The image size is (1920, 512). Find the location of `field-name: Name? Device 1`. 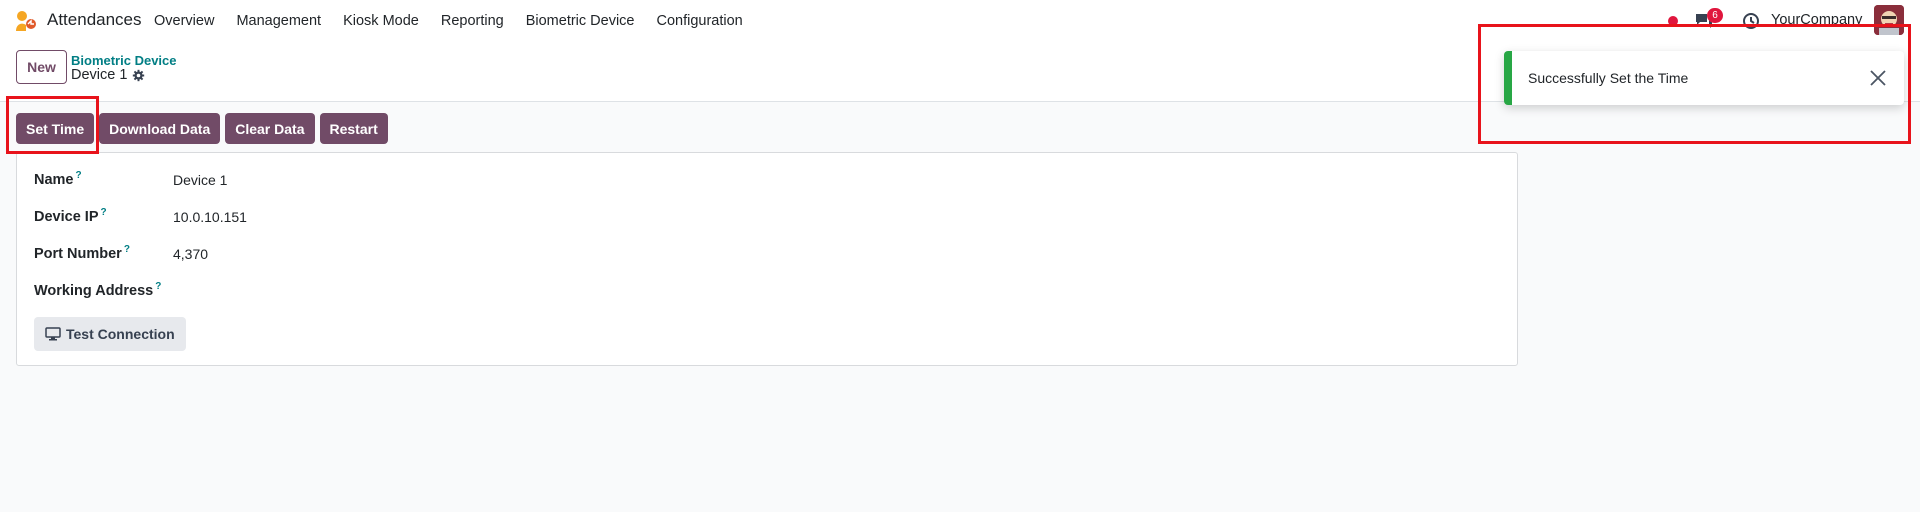

field-name: Name? Device 1 is located at coordinates (130, 179).